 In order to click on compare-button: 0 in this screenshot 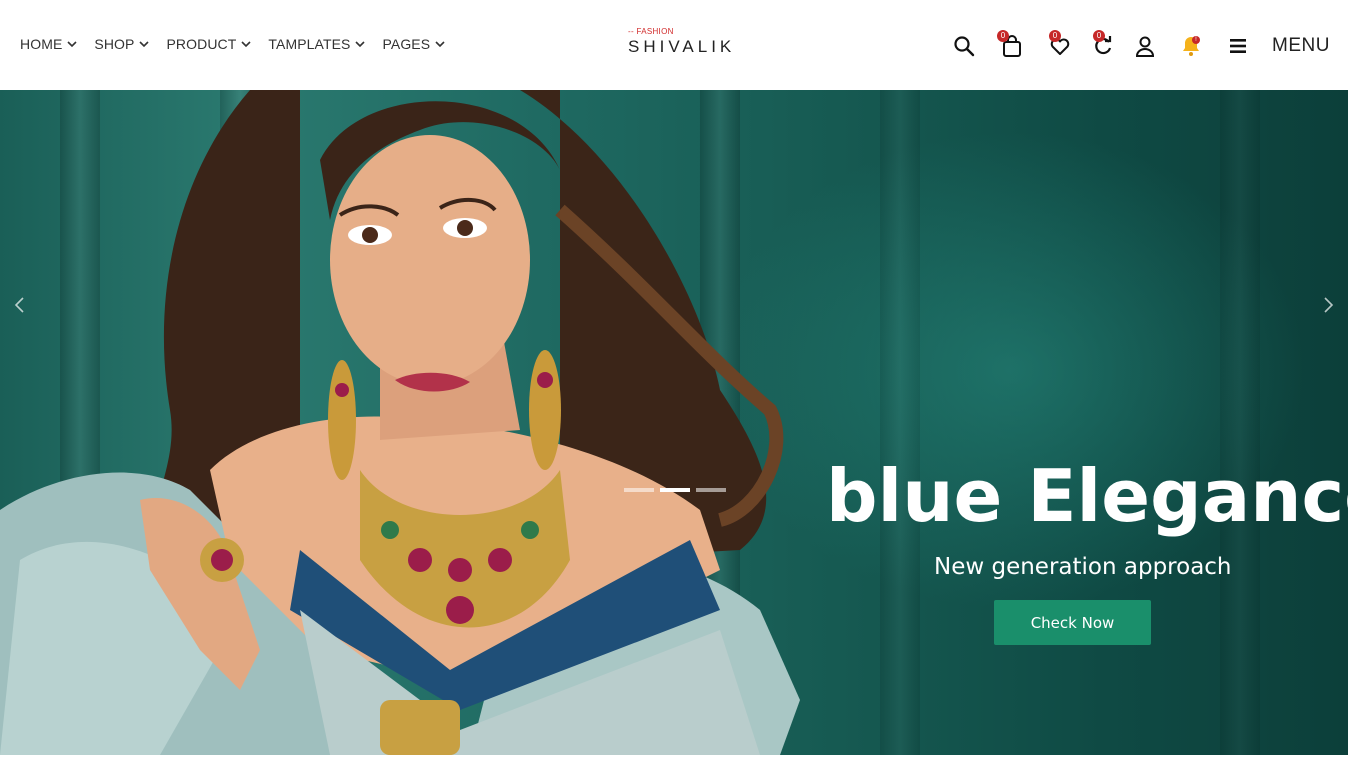, I will do `click(1103, 46)`.